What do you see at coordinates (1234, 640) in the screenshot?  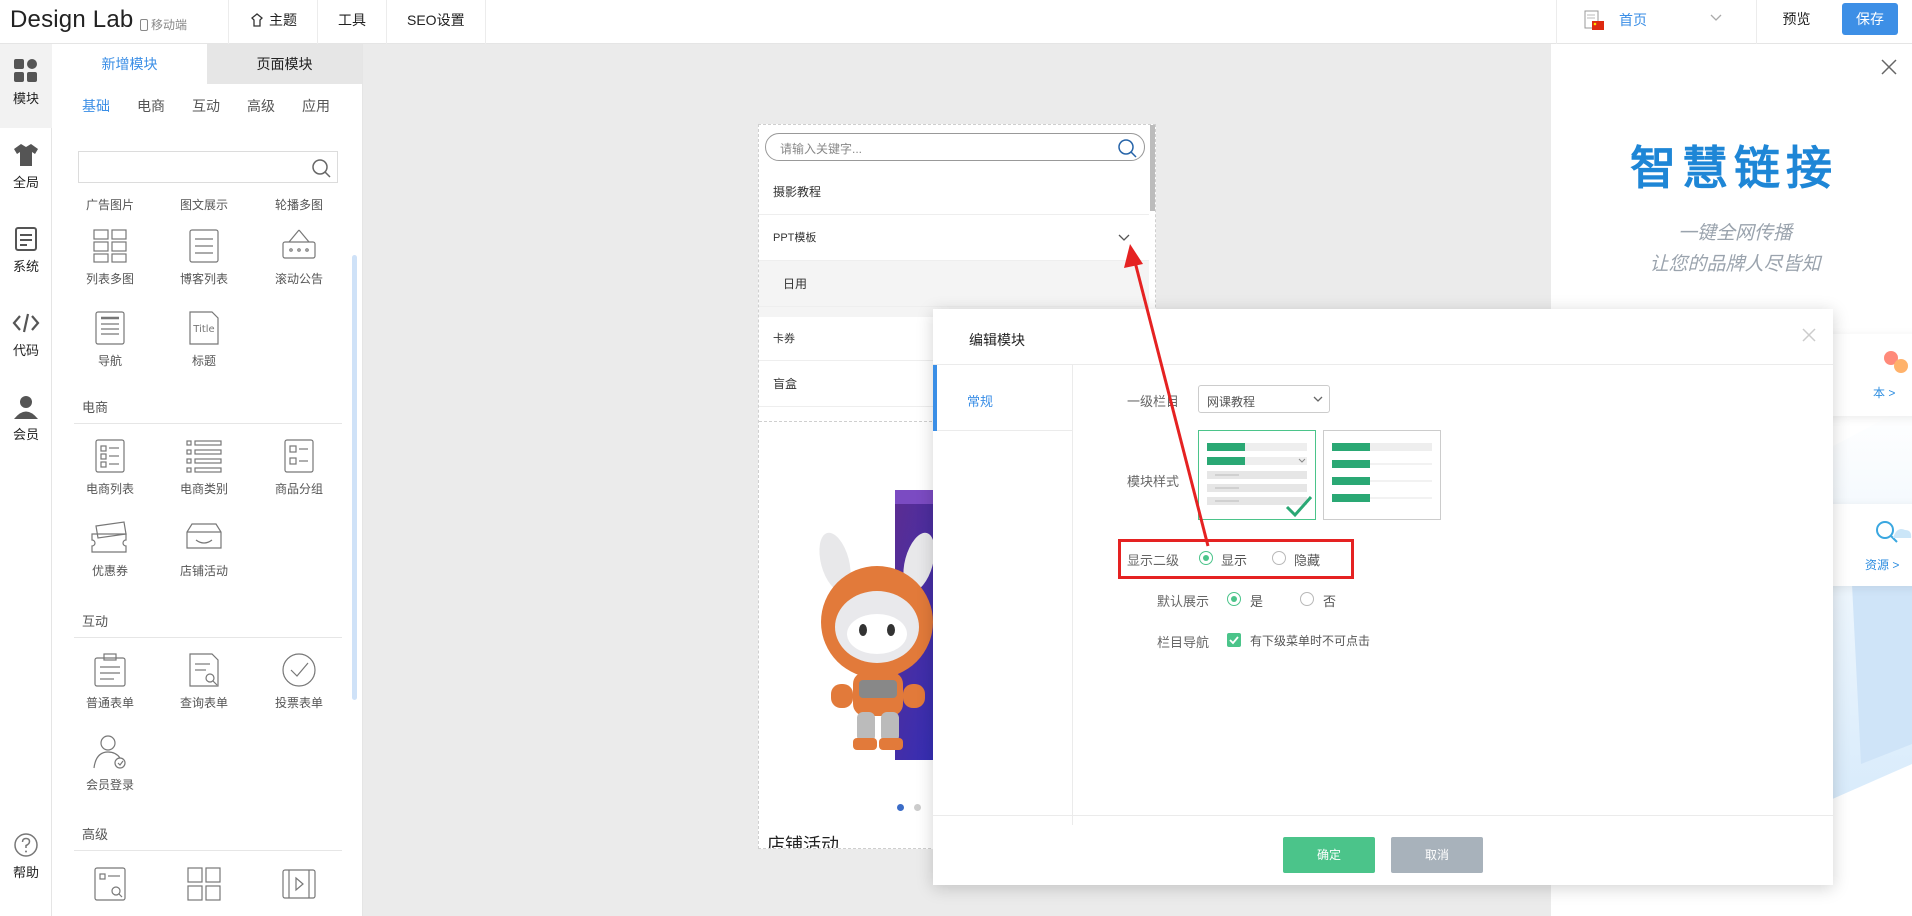 I see `nav-checkbox` at bounding box center [1234, 640].